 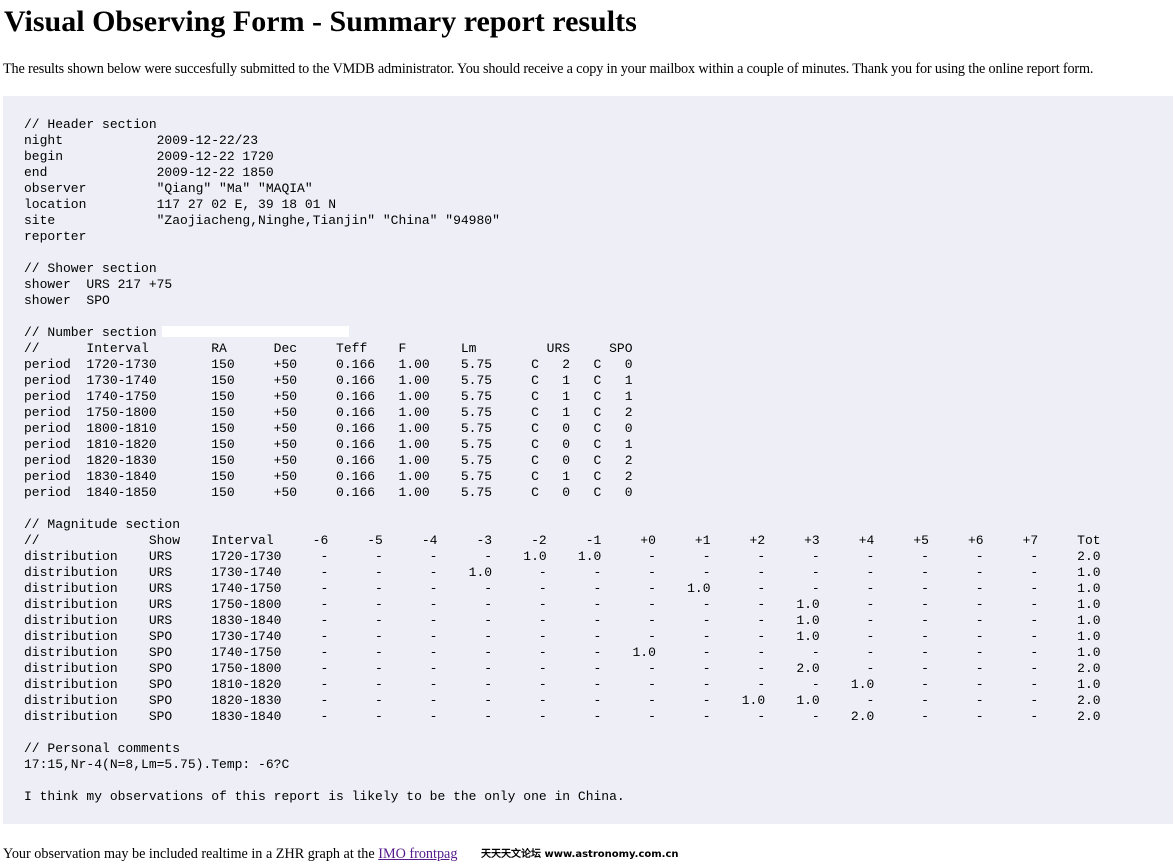 I want to click on report-line: // Personal comments, so click(x=102, y=748).